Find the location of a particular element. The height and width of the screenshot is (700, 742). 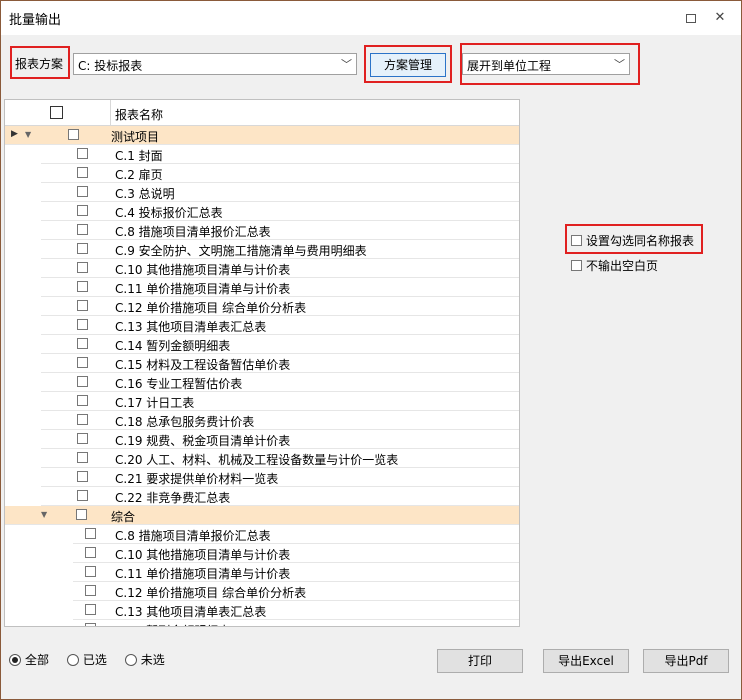

export-pdf-button: 导出Pdf is located at coordinates (686, 661).